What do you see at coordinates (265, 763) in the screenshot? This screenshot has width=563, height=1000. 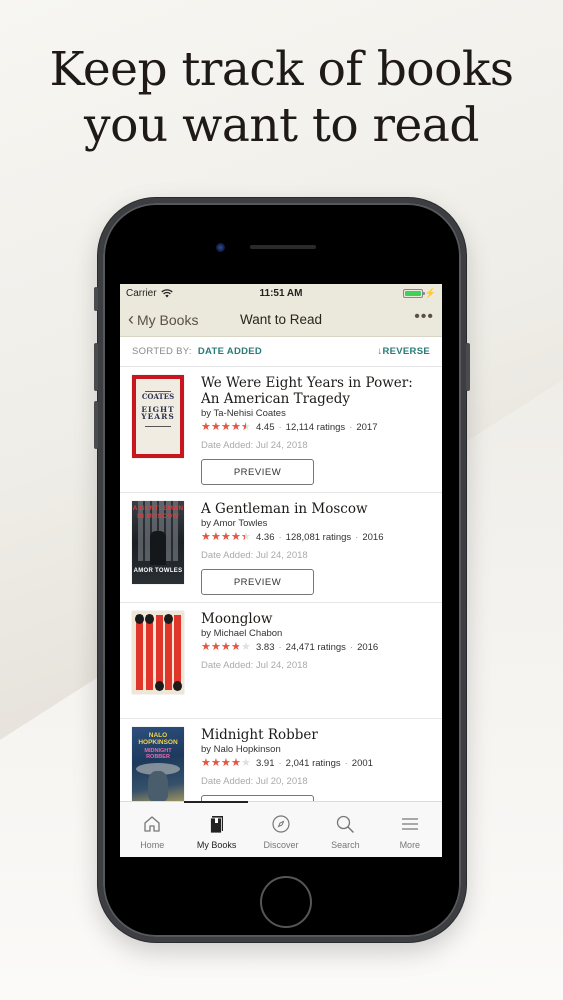 I see `average-rating: 3.91` at bounding box center [265, 763].